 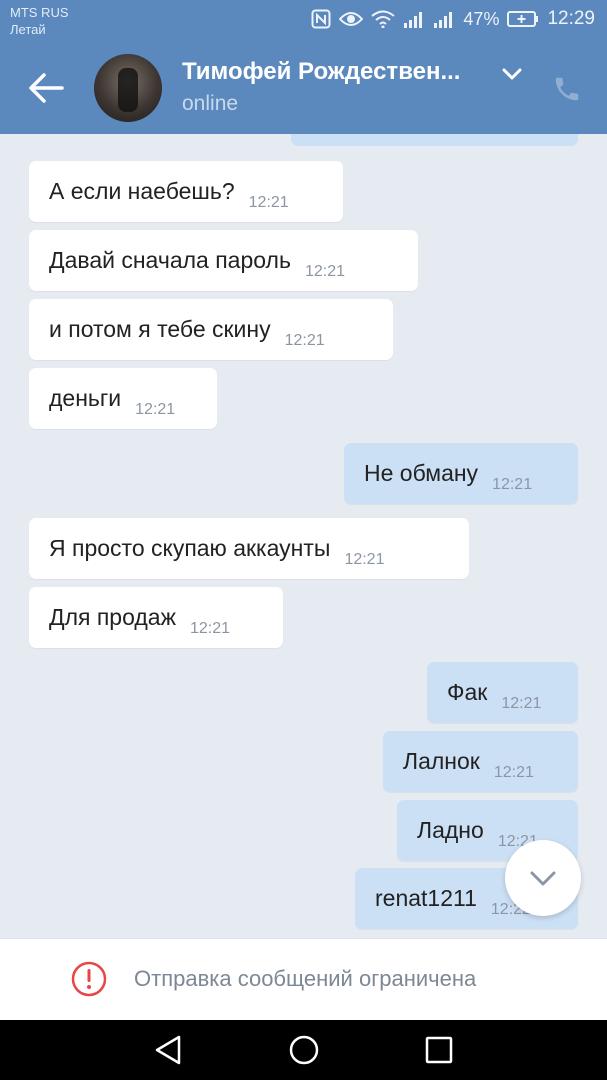 What do you see at coordinates (305, 978) in the screenshot?
I see `restriction-message: Отправка сообщений ограничена` at bounding box center [305, 978].